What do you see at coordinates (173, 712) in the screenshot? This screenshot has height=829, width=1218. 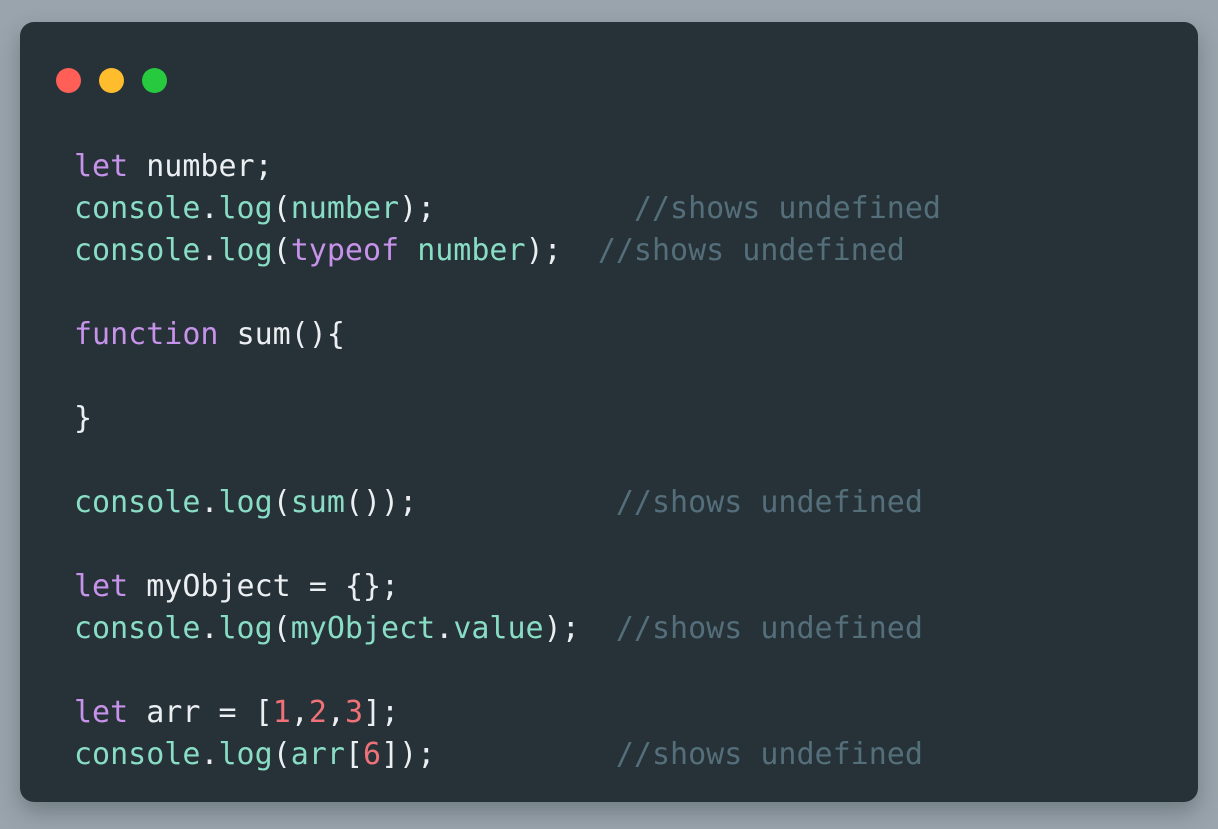 I see `code-token-plain: arr` at bounding box center [173, 712].